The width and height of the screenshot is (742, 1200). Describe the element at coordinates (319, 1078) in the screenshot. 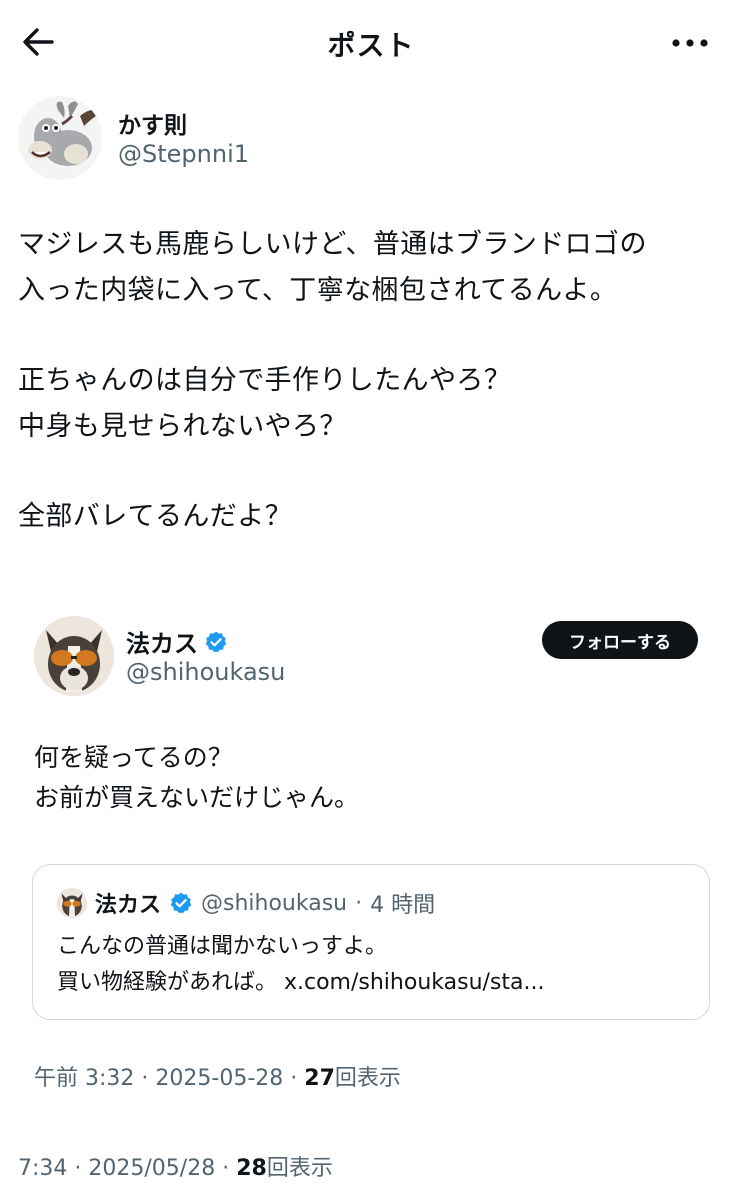

I see `embedded-views-count: 27` at that location.